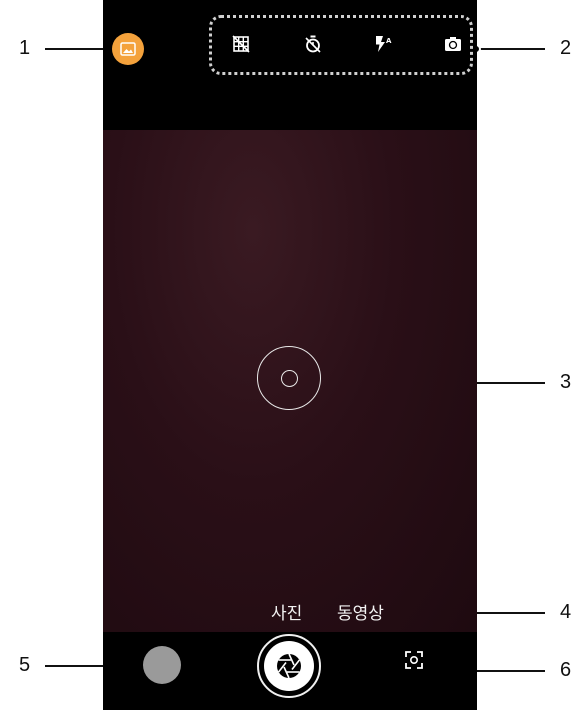  Describe the element at coordinates (389, 41) in the screenshot. I see `svg-text: A` at that location.